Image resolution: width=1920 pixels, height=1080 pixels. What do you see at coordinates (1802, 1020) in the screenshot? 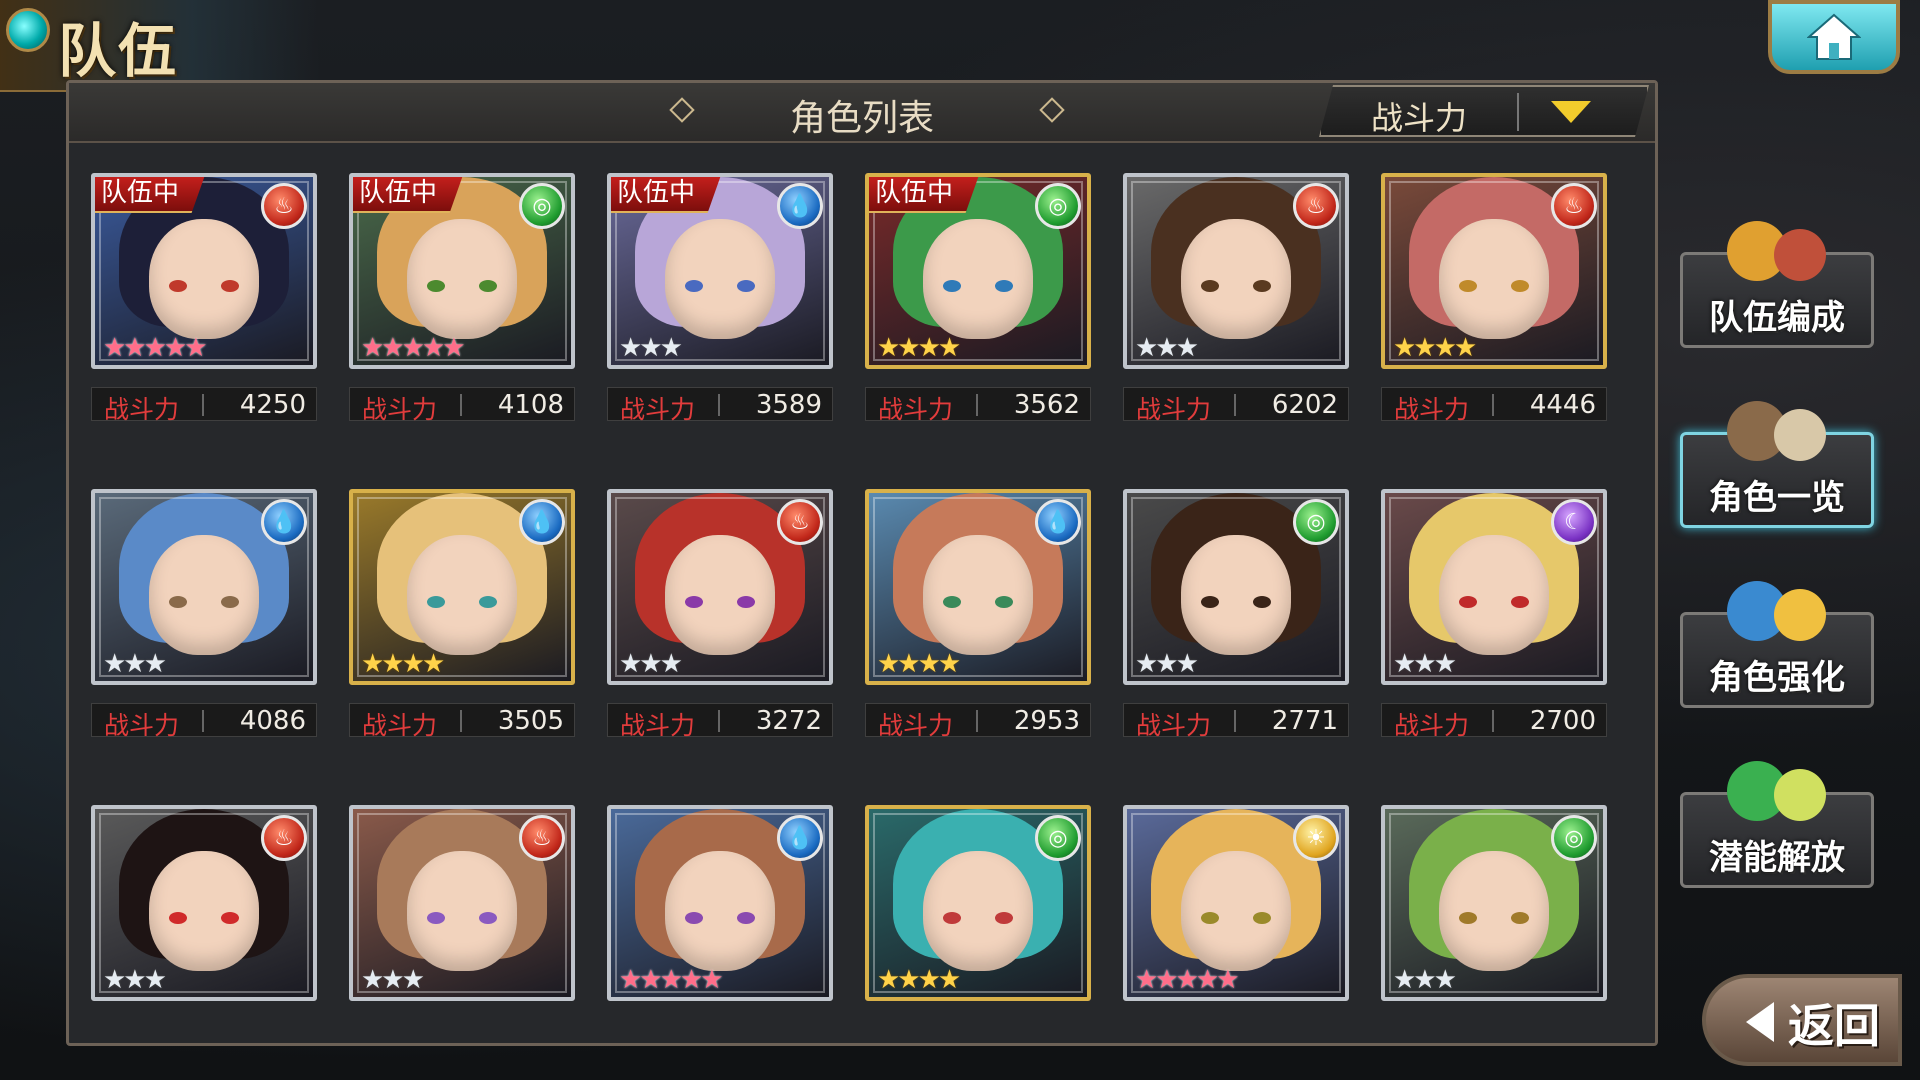
I see `back-button: 返回` at bounding box center [1802, 1020].